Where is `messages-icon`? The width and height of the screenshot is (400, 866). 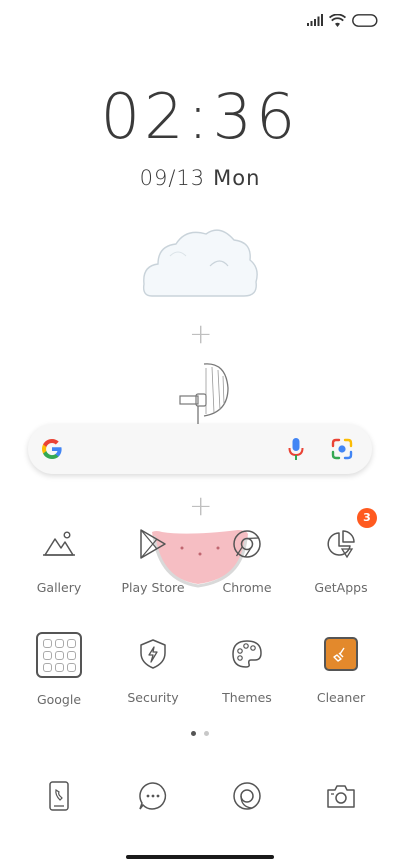 messages-icon is located at coordinates (153, 796).